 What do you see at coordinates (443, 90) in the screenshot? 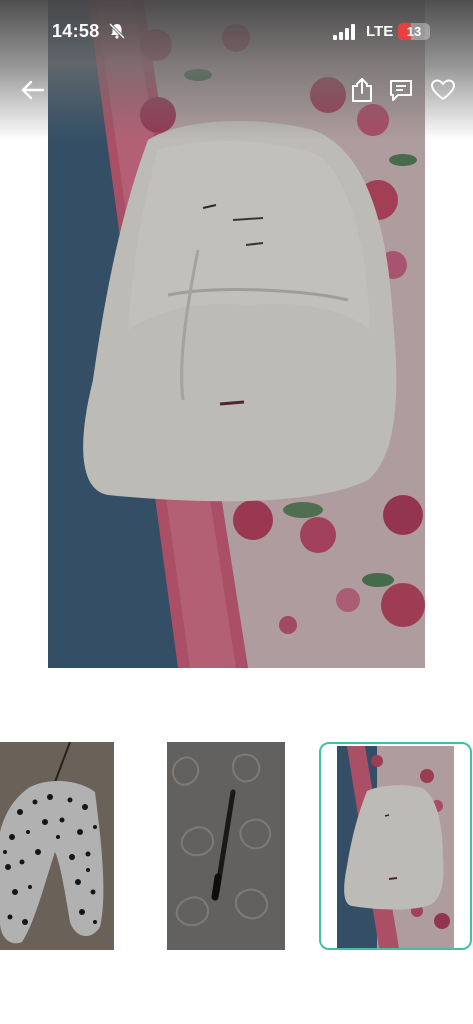
I see `heart-icon` at bounding box center [443, 90].